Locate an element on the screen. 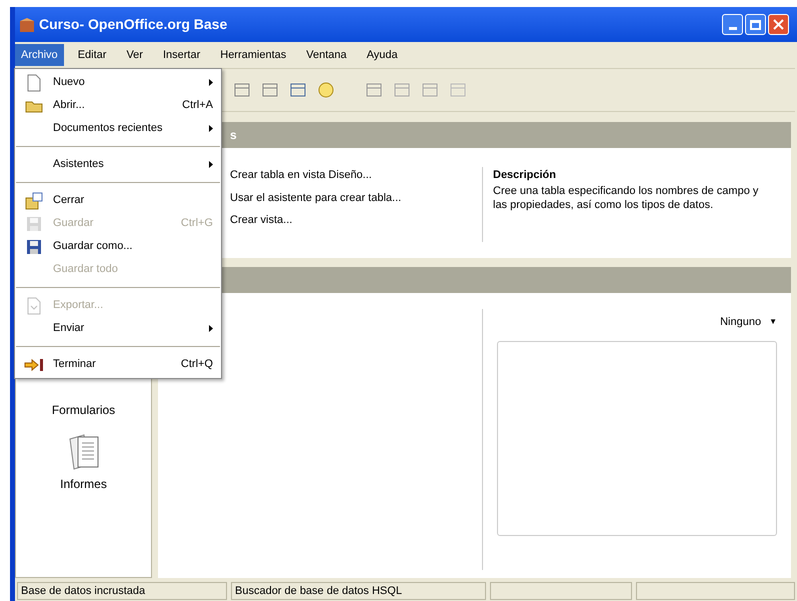 This screenshot has width=797, height=601. sidebar-item: Informes is located at coordinates (83, 484).